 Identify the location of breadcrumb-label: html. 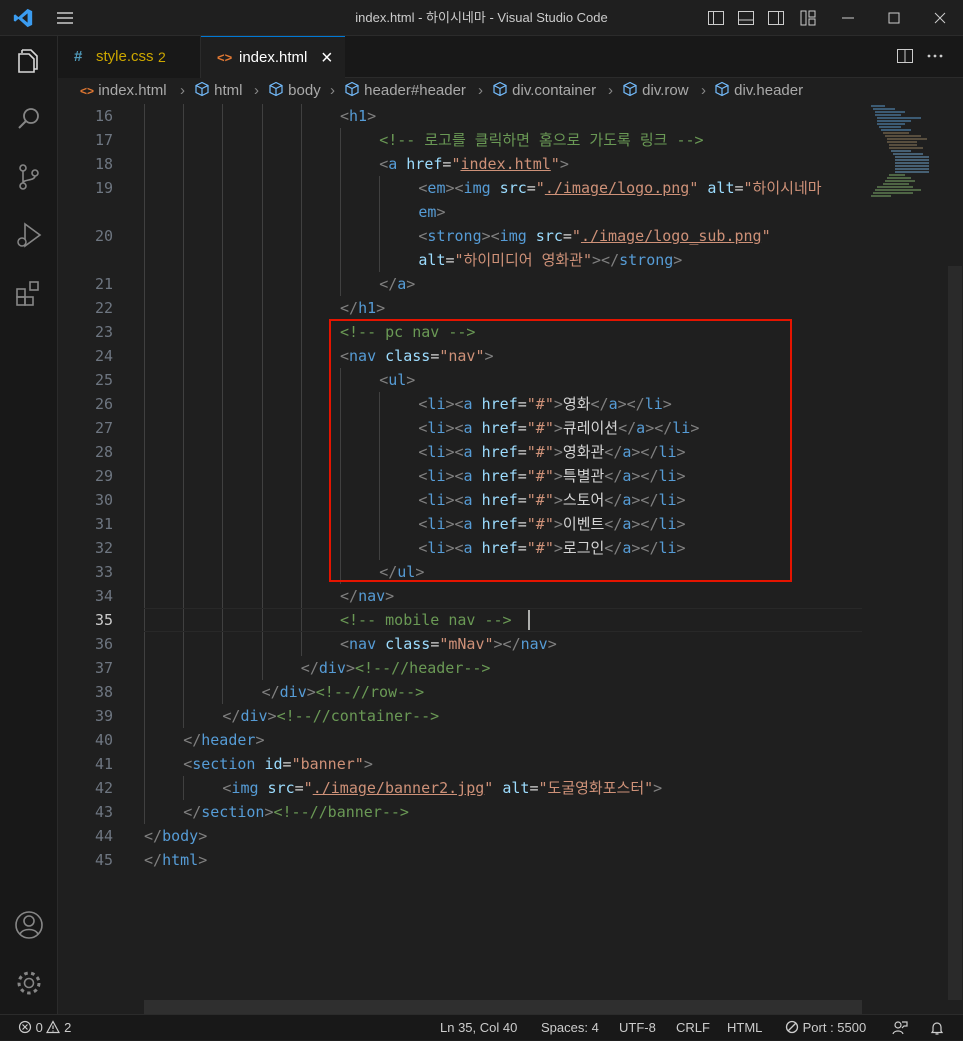
(228, 90).